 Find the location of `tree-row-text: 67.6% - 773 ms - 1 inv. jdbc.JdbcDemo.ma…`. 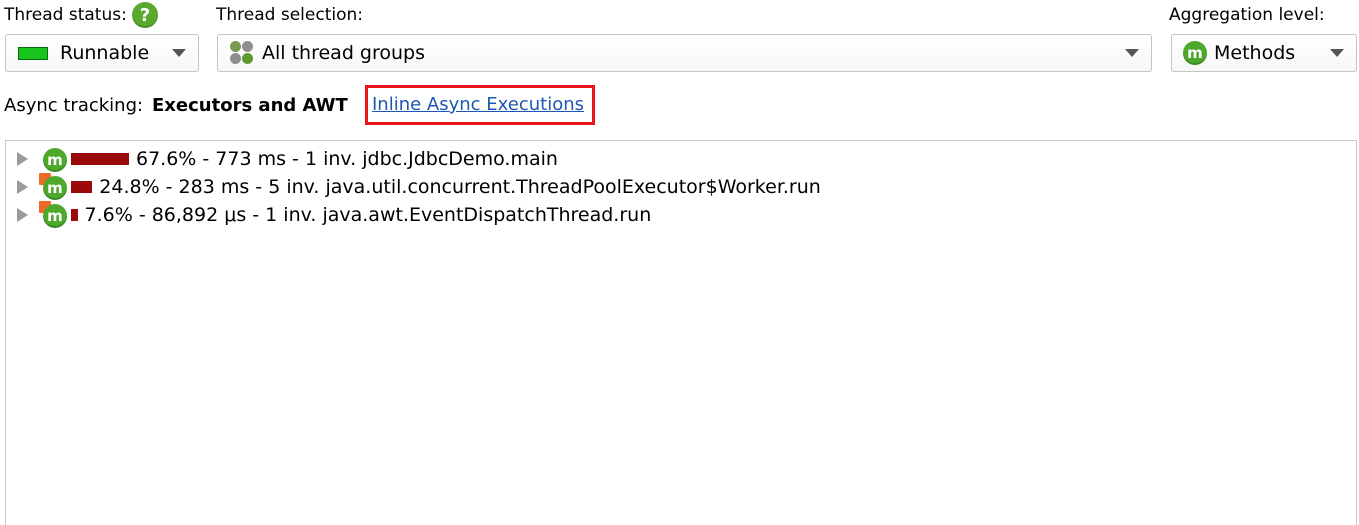

tree-row-text: 67.6% - 773 ms - 1 inv. jdbc.JdbcDemo.ma… is located at coordinates (347, 159).